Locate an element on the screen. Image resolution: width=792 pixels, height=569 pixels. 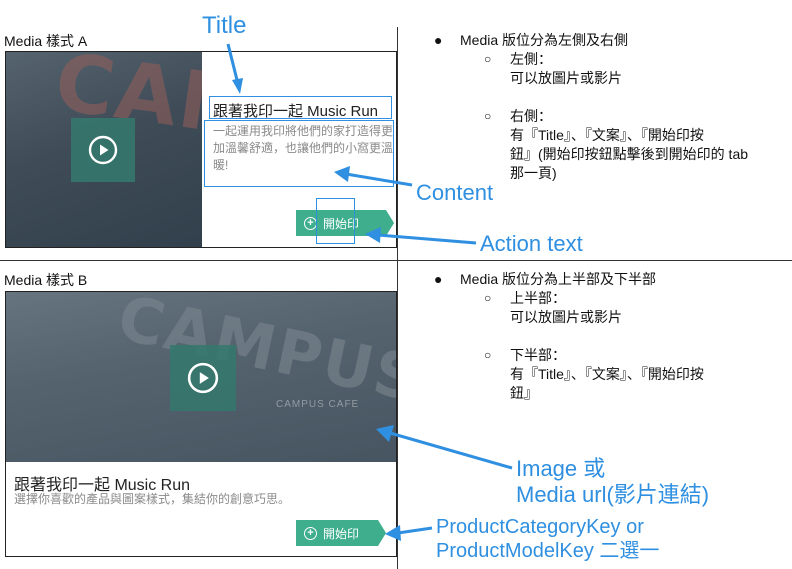
right-side-desc-line: 那一頁) is located at coordinates (533, 173).